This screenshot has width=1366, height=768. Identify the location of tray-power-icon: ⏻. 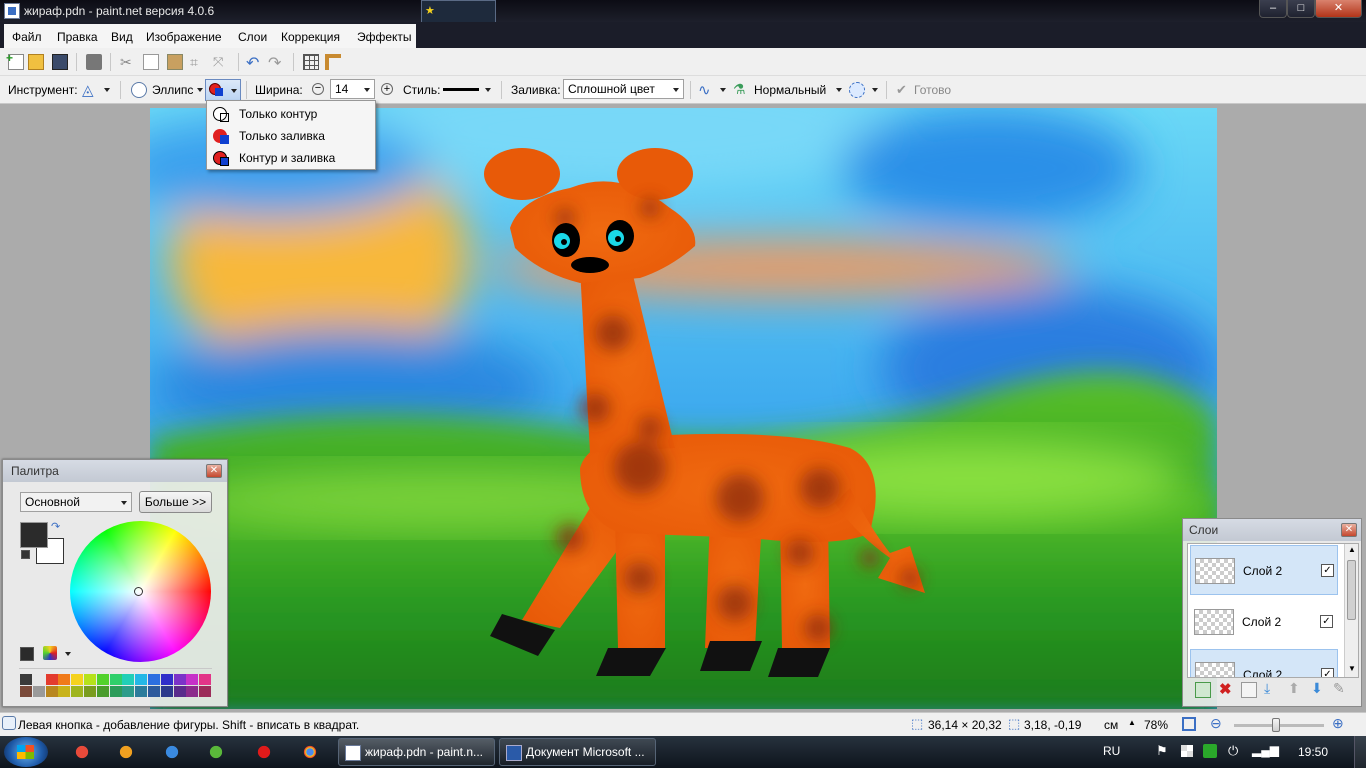
(1233, 751).